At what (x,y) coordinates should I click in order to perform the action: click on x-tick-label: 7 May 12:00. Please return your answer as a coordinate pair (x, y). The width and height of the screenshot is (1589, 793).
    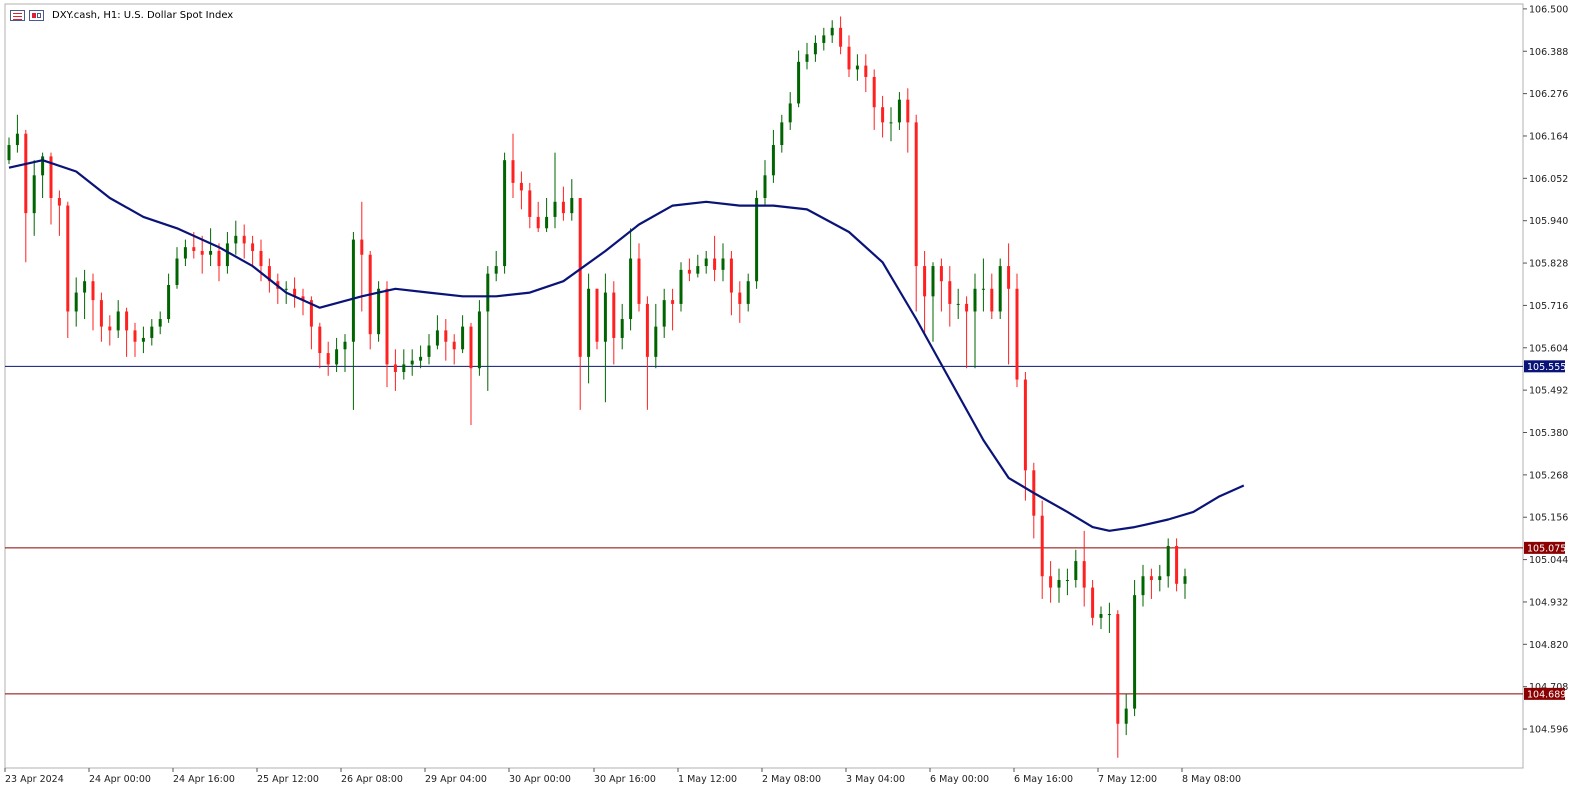
    Looking at the image, I should click on (1127, 779).